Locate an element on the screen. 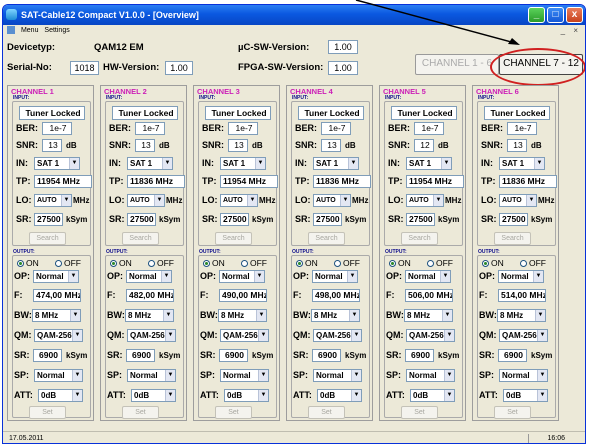  freq-field: 498,00 MHz is located at coordinates (336, 295).